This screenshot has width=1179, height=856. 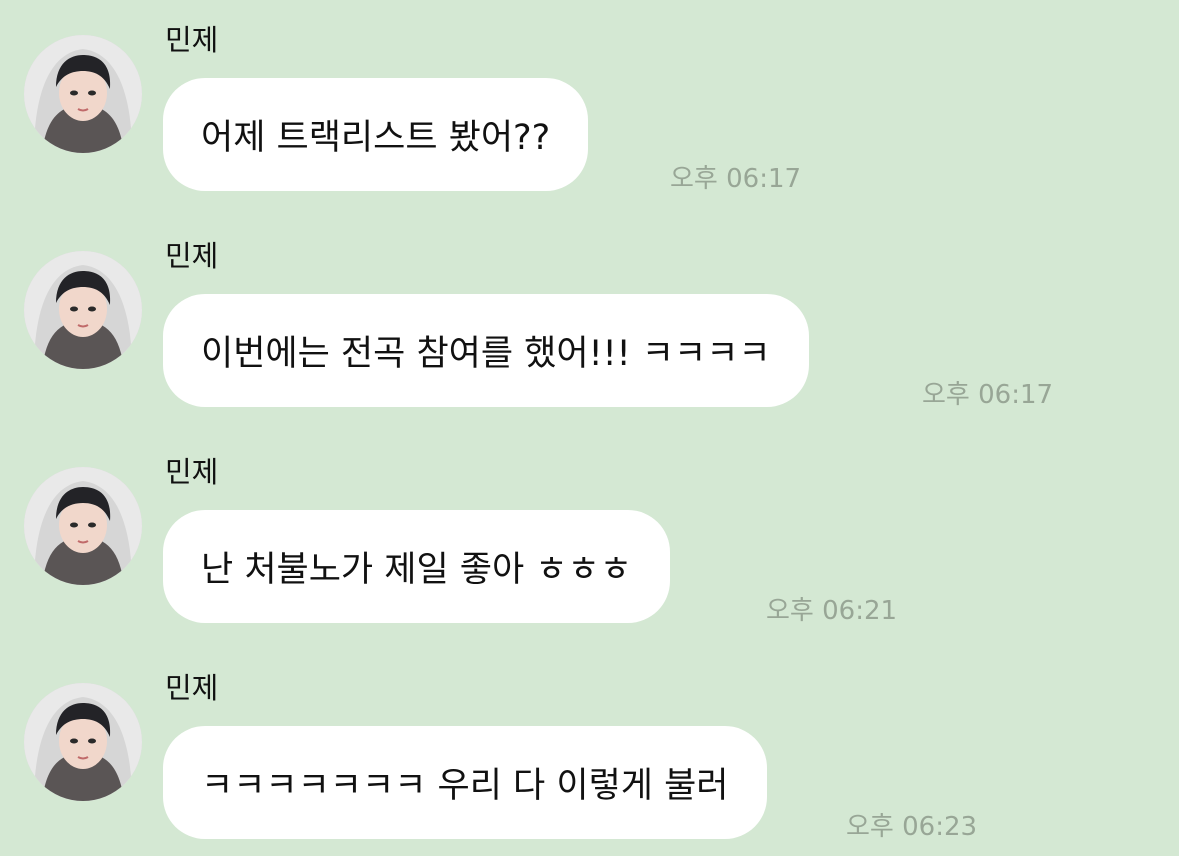 I want to click on message-bubble: 난 처불노가 제일 좋아 ㅎㅎㅎ, so click(x=416, y=566).